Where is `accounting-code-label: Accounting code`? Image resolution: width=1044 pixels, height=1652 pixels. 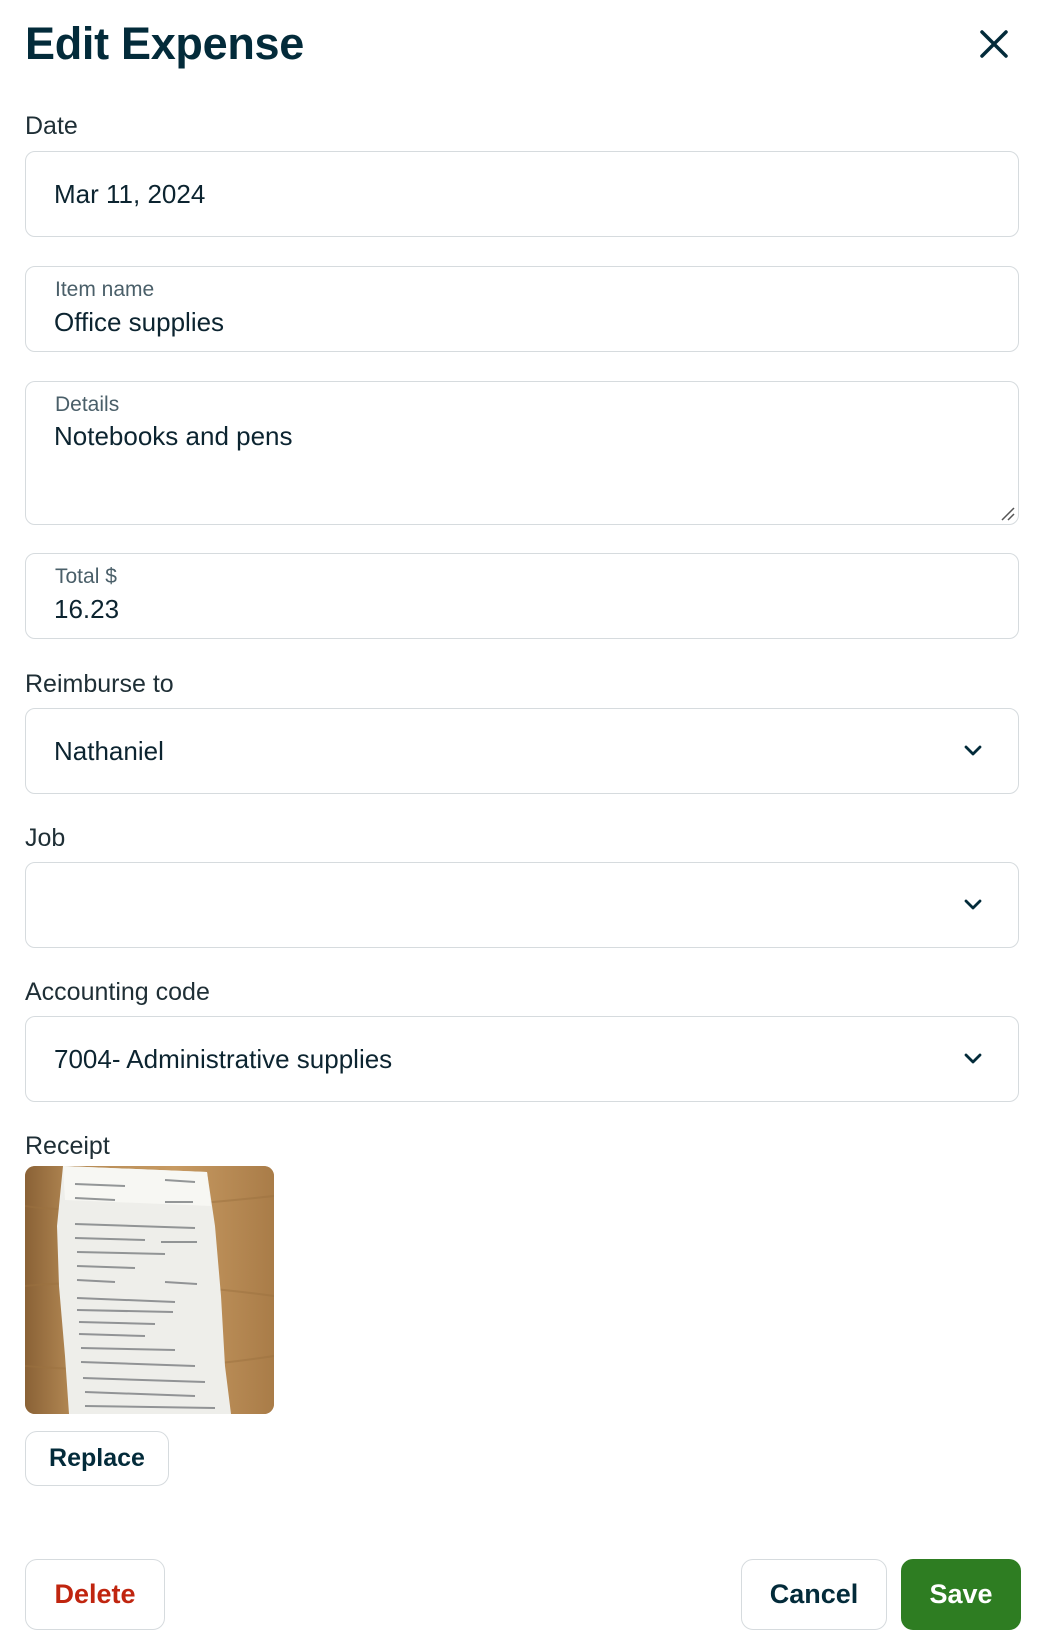
accounting-code-label: Accounting code is located at coordinates (117, 992).